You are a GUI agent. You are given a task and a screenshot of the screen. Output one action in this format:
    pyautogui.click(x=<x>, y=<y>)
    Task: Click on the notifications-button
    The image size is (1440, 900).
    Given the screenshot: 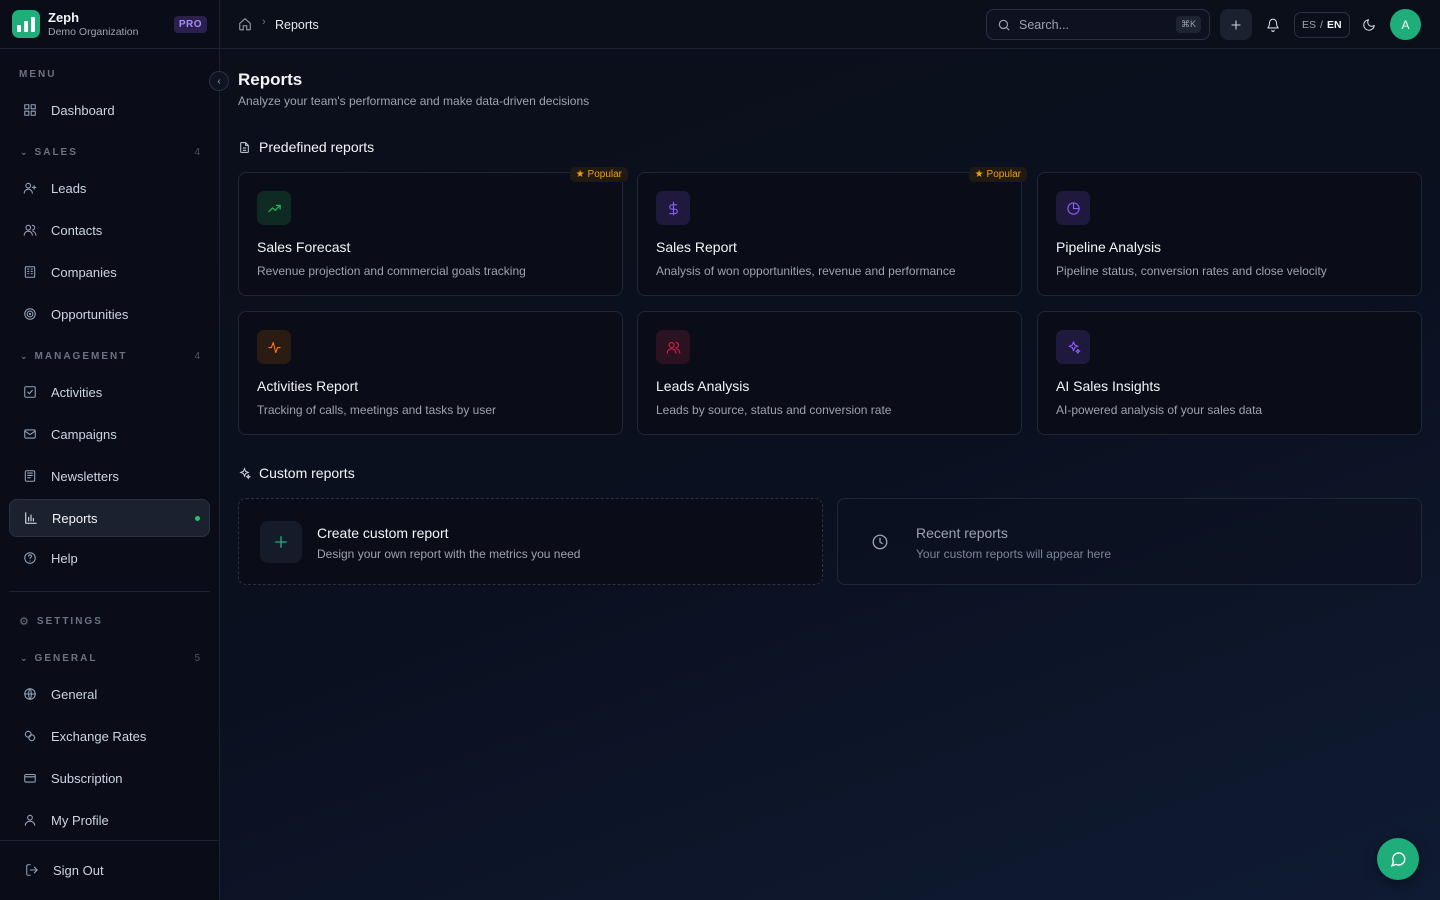 What is the action you would take?
    pyautogui.click(x=1273, y=24)
    